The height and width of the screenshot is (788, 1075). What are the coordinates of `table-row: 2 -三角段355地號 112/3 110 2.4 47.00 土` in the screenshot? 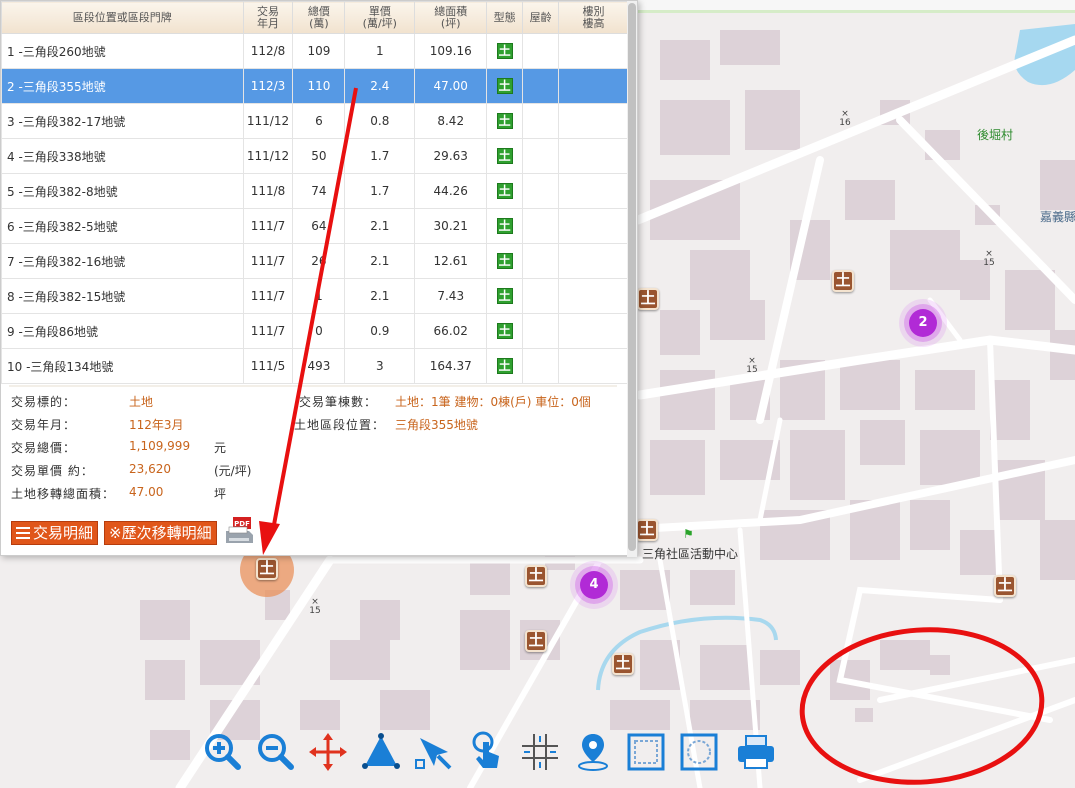 It's located at (315, 86).